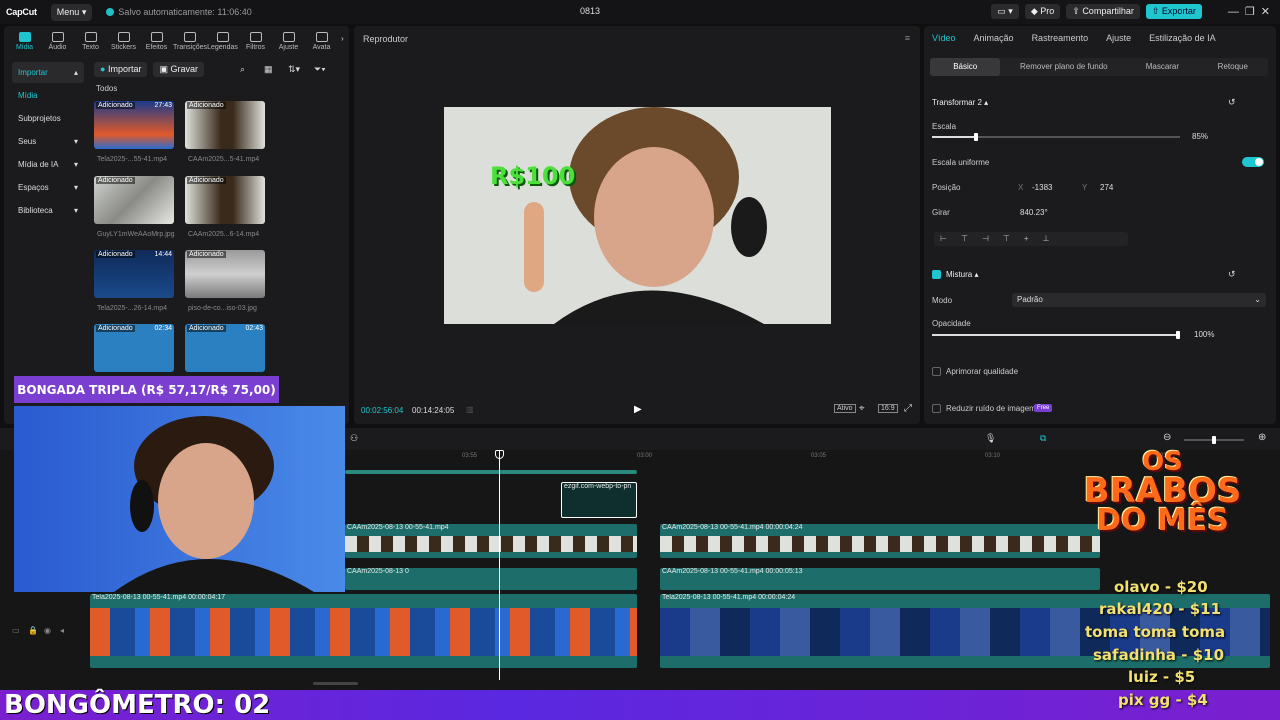 Image resolution: width=1280 pixels, height=720 pixels. What do you see at coordinates (944, 38) in the screenshot?
I see `tab-video: Vídeo` at bounding box center [944, 38].